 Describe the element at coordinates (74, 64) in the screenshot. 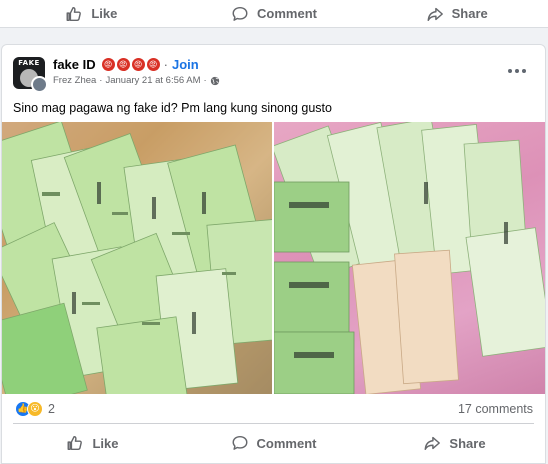

I see `group-name-link: fake ID` at that location.